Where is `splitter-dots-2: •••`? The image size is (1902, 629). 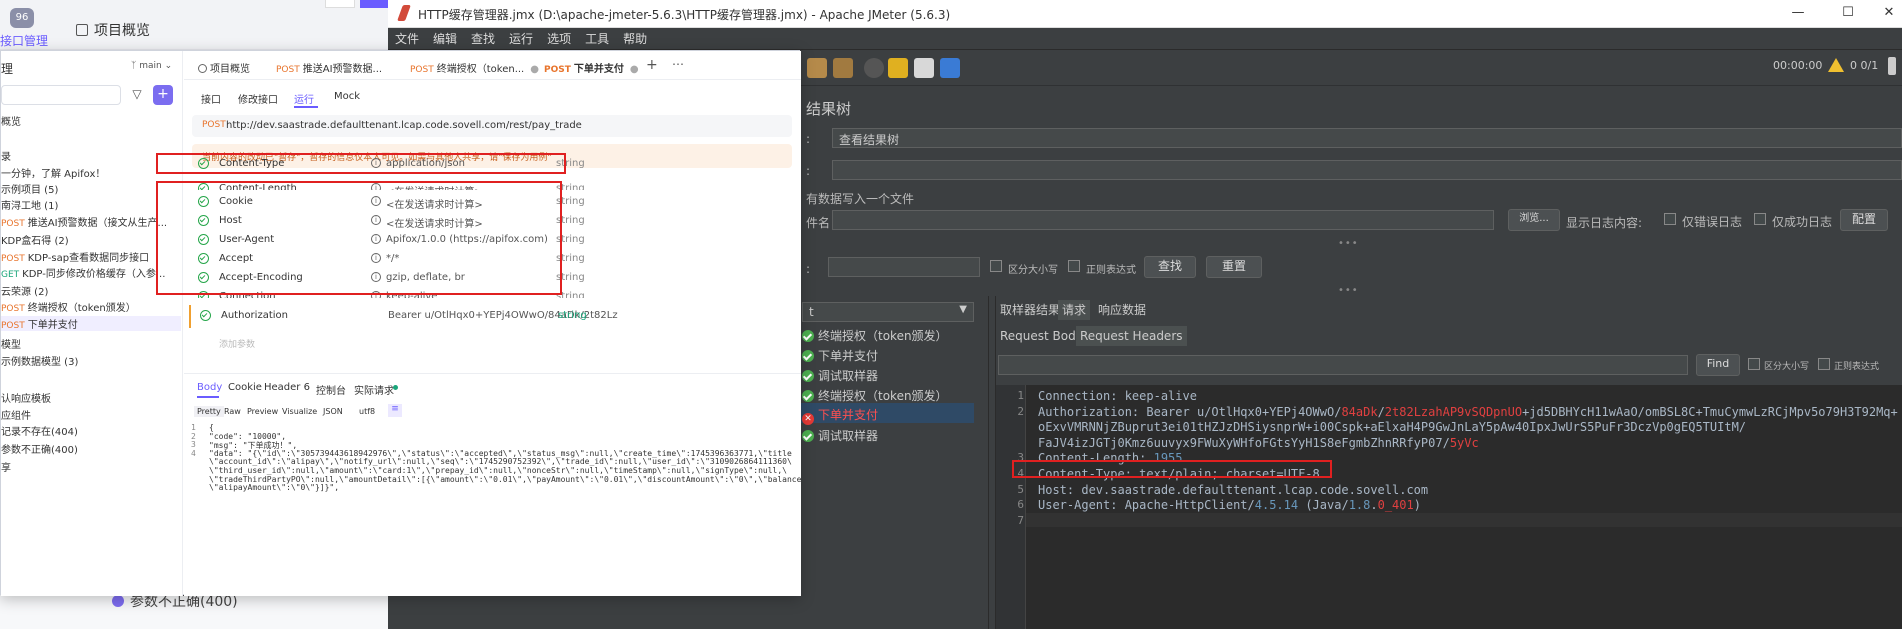
splitter-dots-2: ••• is located at coordinates (1348, 290).